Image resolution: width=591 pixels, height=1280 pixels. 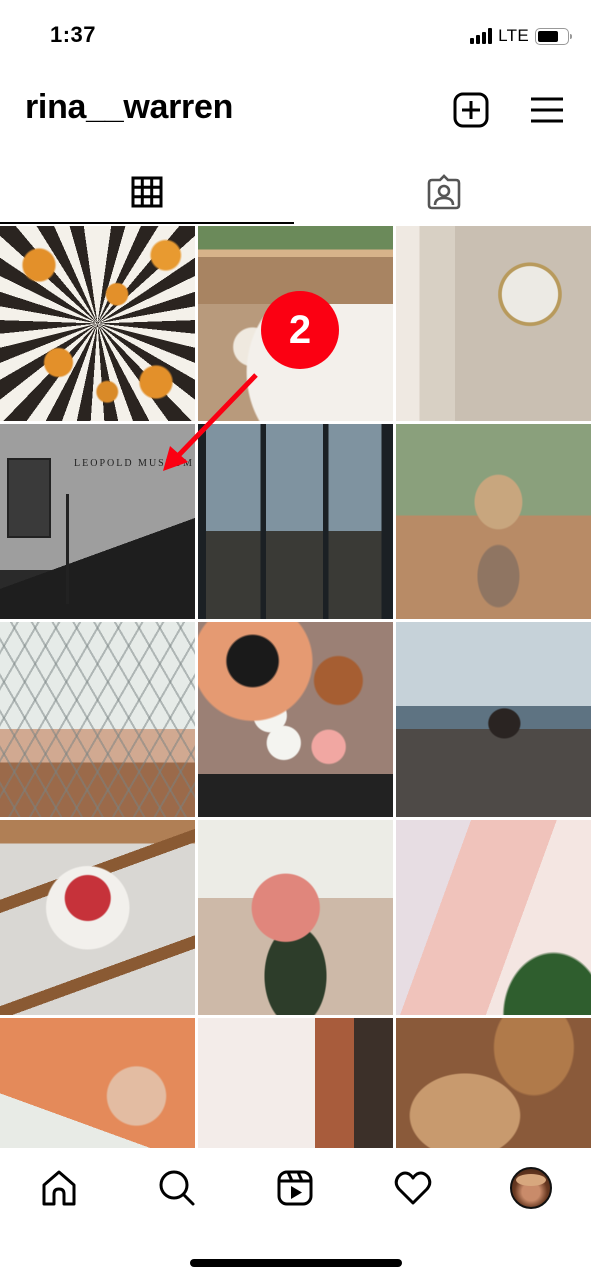 I want to click on hamburger-menu-icon, so click(x=547, y=110).